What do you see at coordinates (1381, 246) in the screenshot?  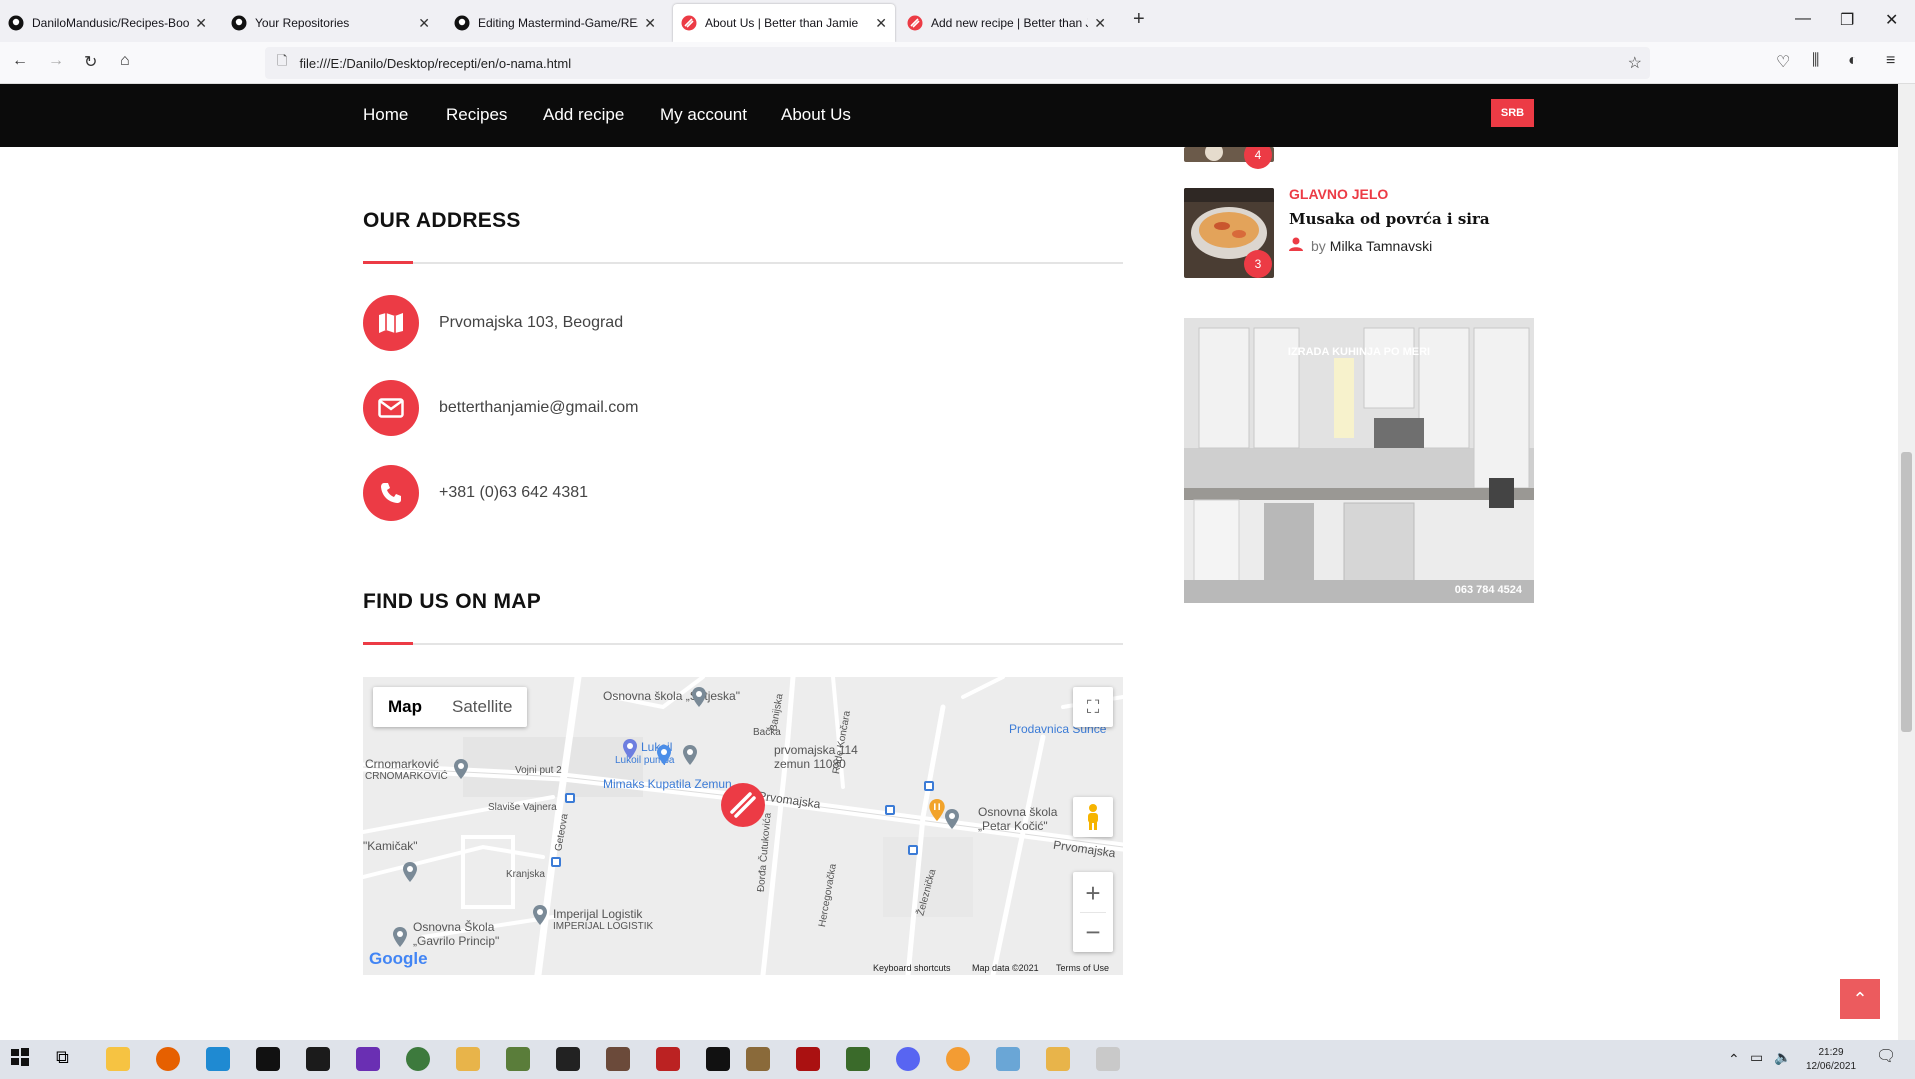 I see `author-name: Milka Tamnavski` at bounding box center [1381, 246].